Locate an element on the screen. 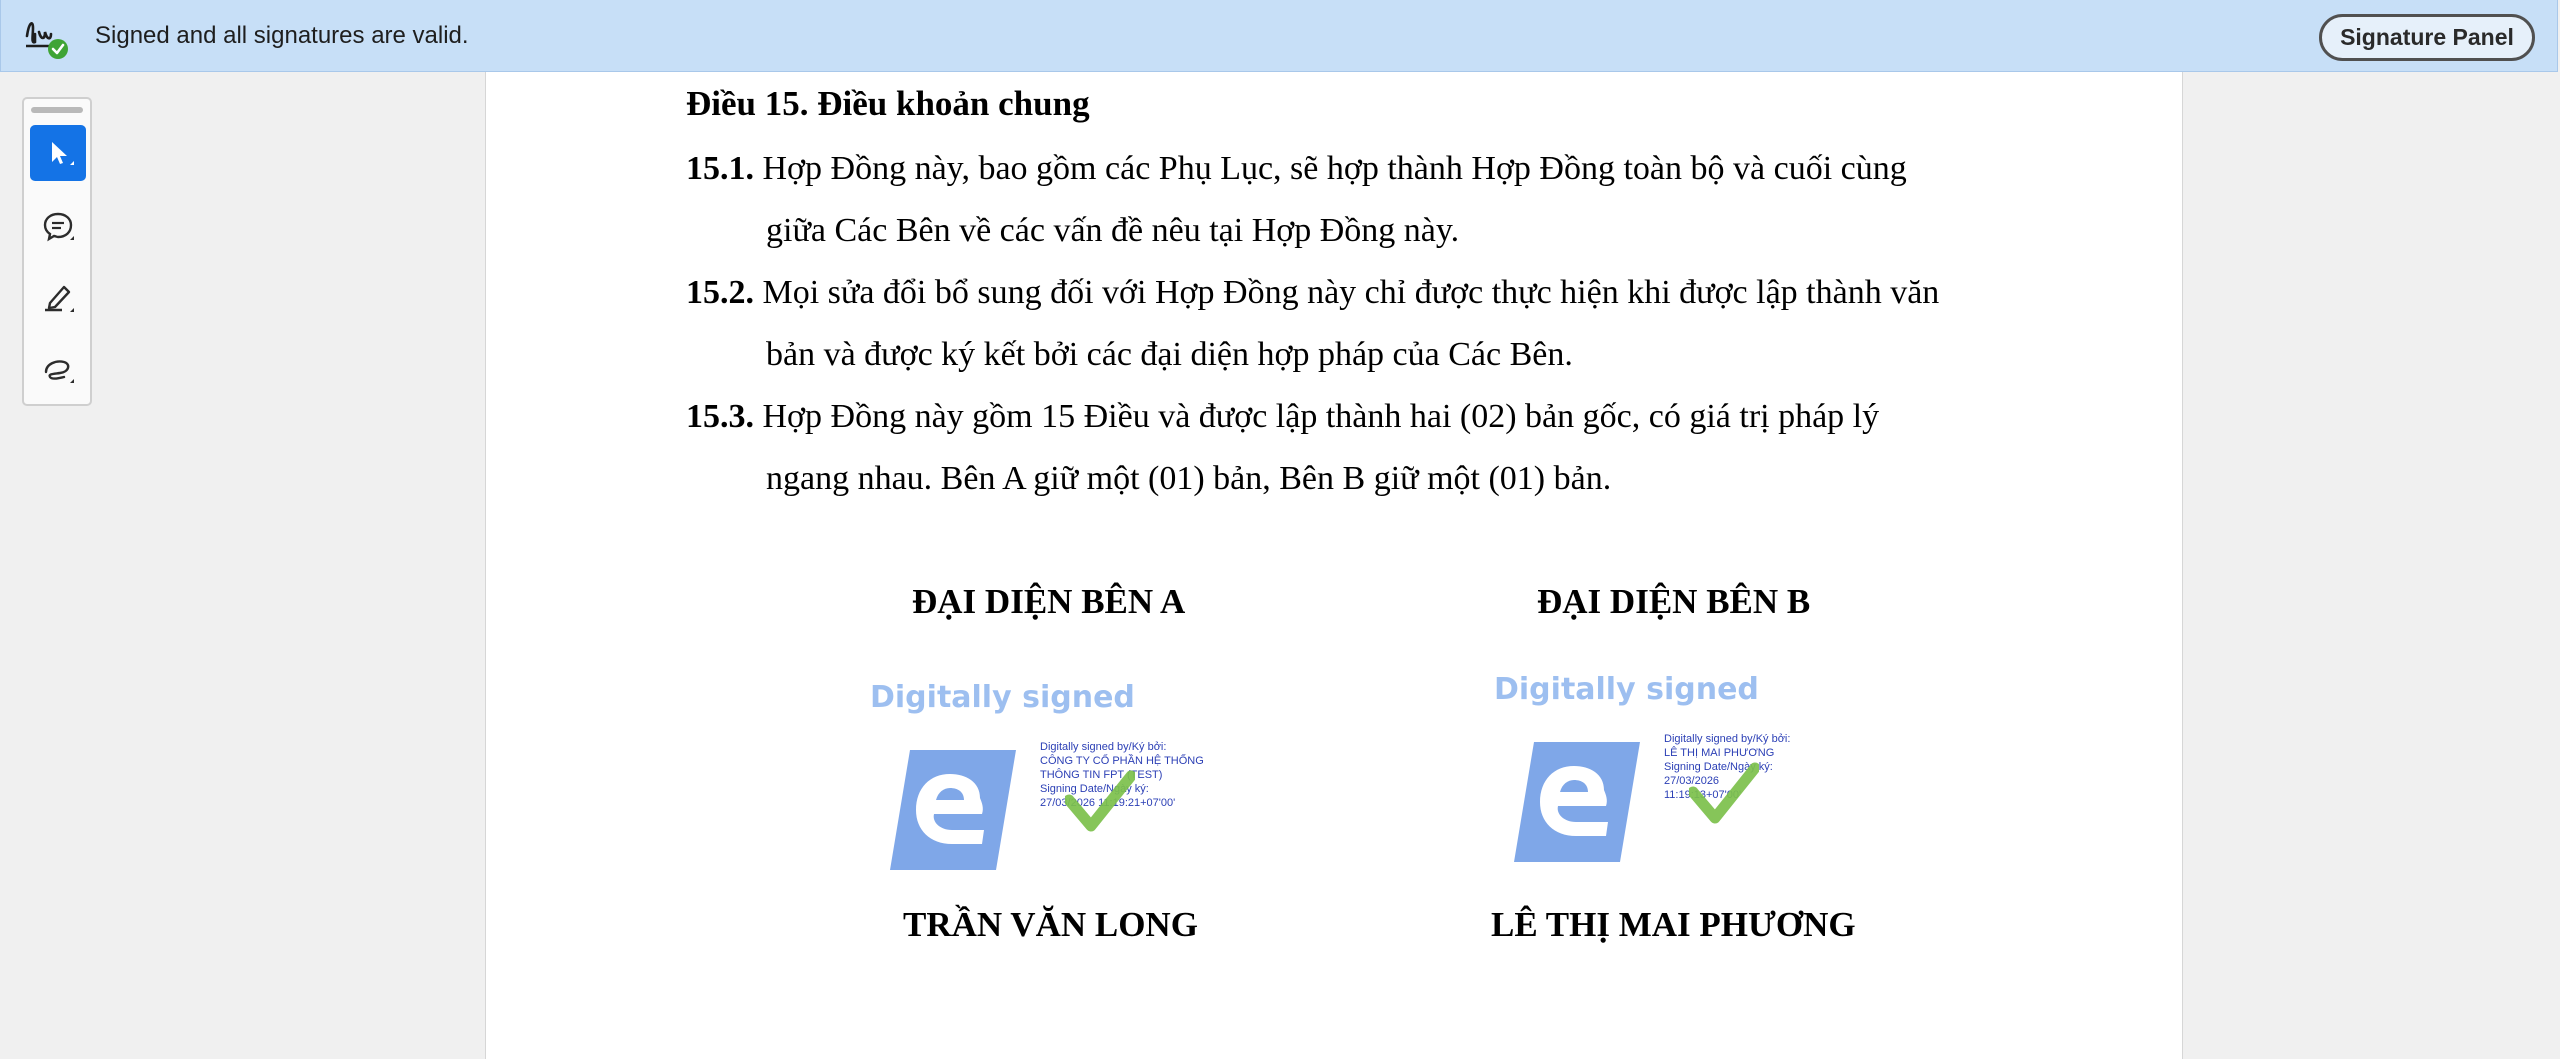 This screenshot has width=2560, height=1059. draw-tool-button is located at coordinates (58, 368).